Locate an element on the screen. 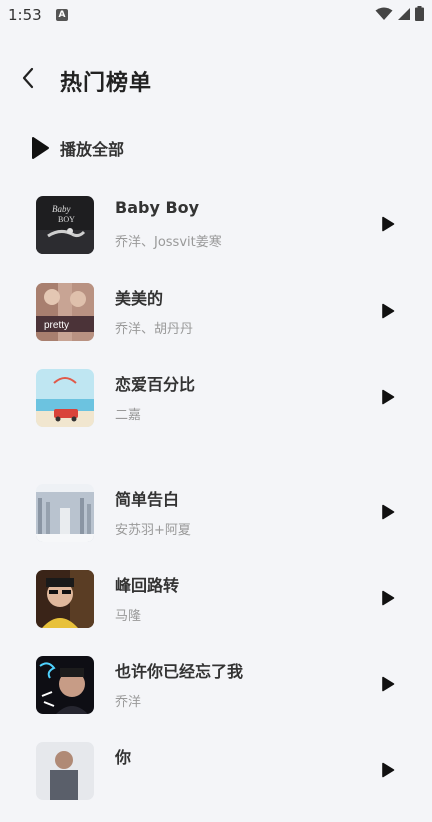 This screenshot has width=432, height=822. song-item: Baby BOY Baby Boy 乔洋、Jossvit姜寒 is located at coordinates (216, 236).